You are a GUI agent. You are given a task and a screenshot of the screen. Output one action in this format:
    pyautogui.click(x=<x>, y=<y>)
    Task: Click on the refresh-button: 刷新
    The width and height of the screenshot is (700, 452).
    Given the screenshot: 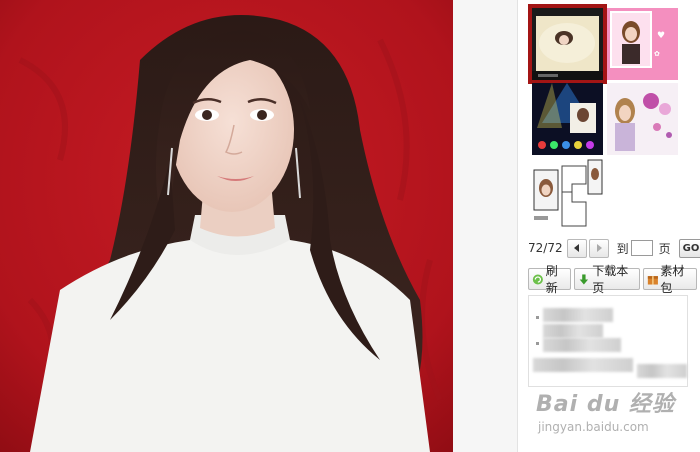 What is the action you would take?
    pyautogui.click(x=550, y=279)
    